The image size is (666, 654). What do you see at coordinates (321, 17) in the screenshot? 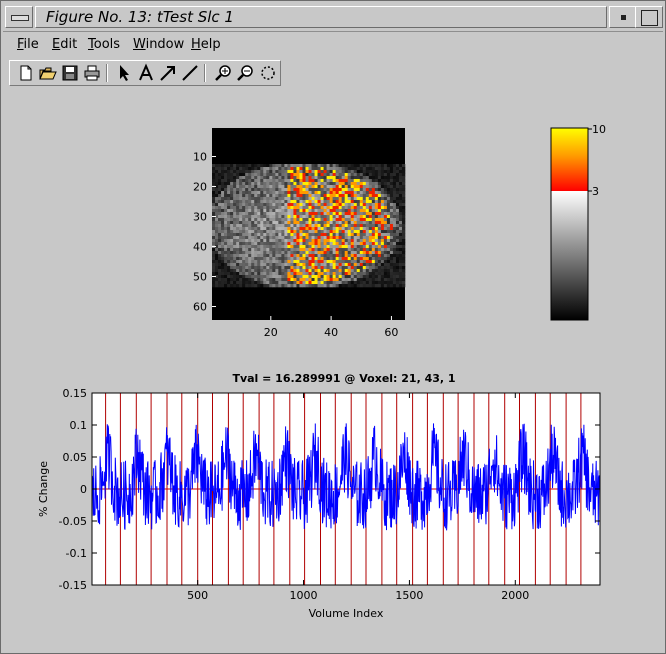
I see `window-title: Figure No. 13: tTest Slc 1` at bounding box center [321, 17].